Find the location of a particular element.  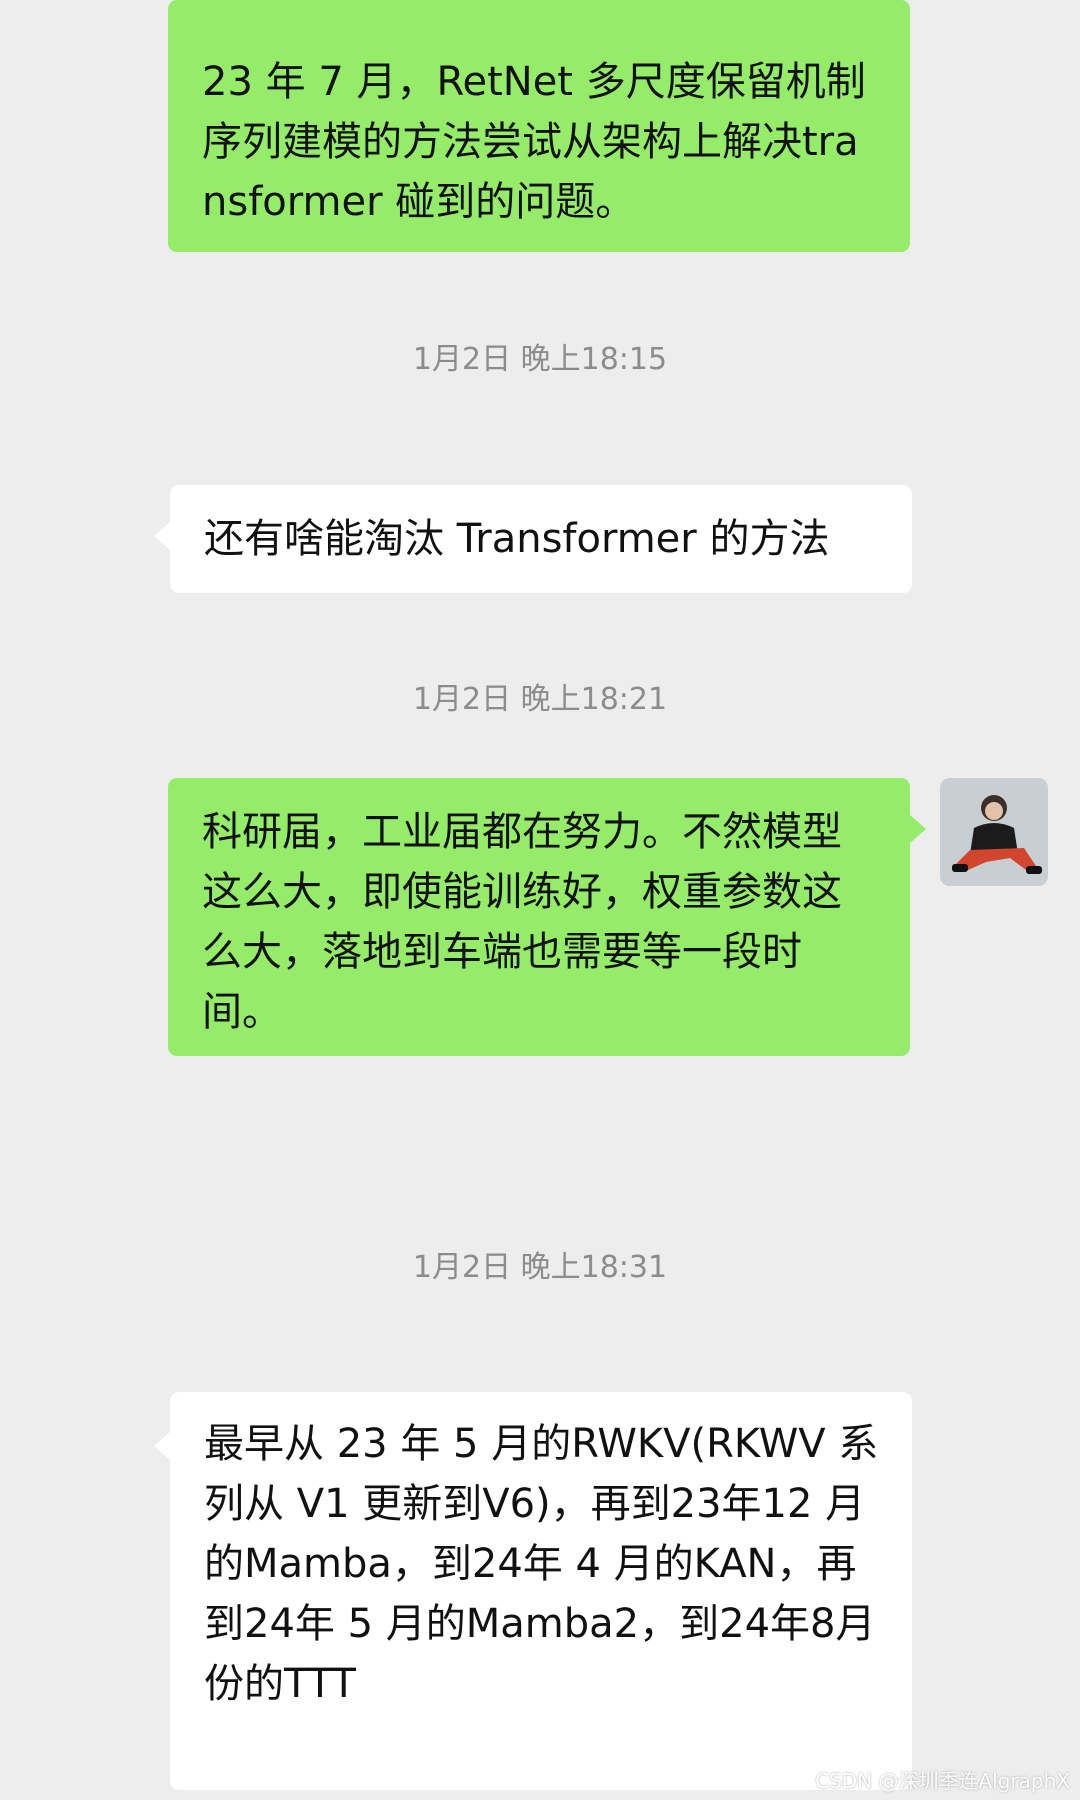

message-timestamp: 1月2日 晚上18:15 is located at coordinates (540, 359).